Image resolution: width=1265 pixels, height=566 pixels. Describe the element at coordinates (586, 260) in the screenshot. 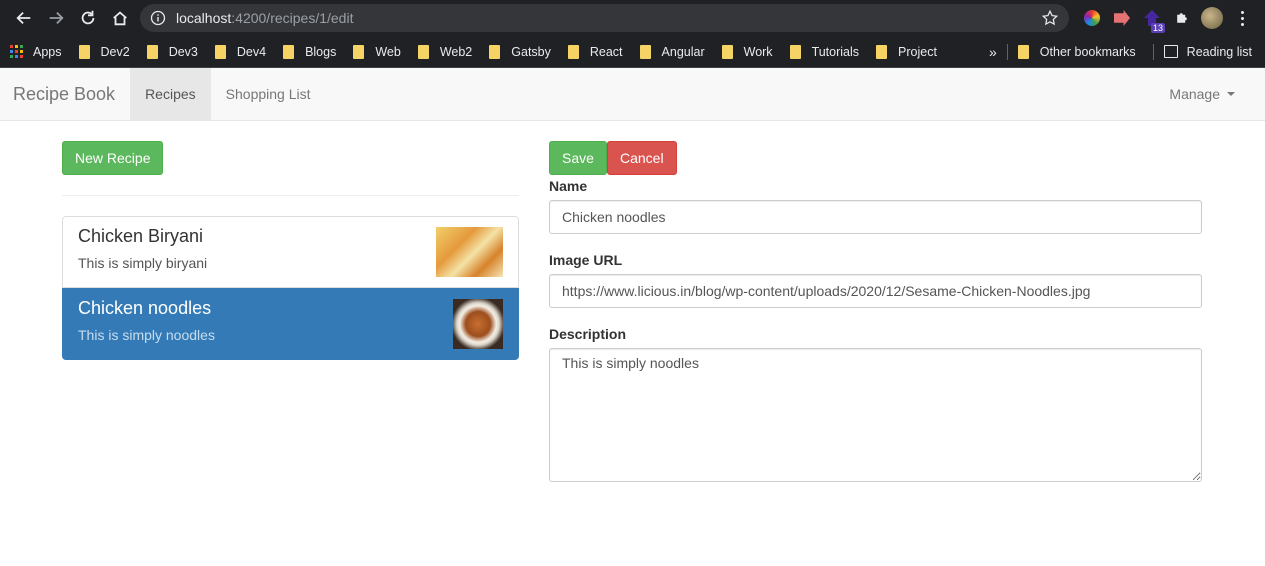

I see `image-url-label: Image URL` at that location.